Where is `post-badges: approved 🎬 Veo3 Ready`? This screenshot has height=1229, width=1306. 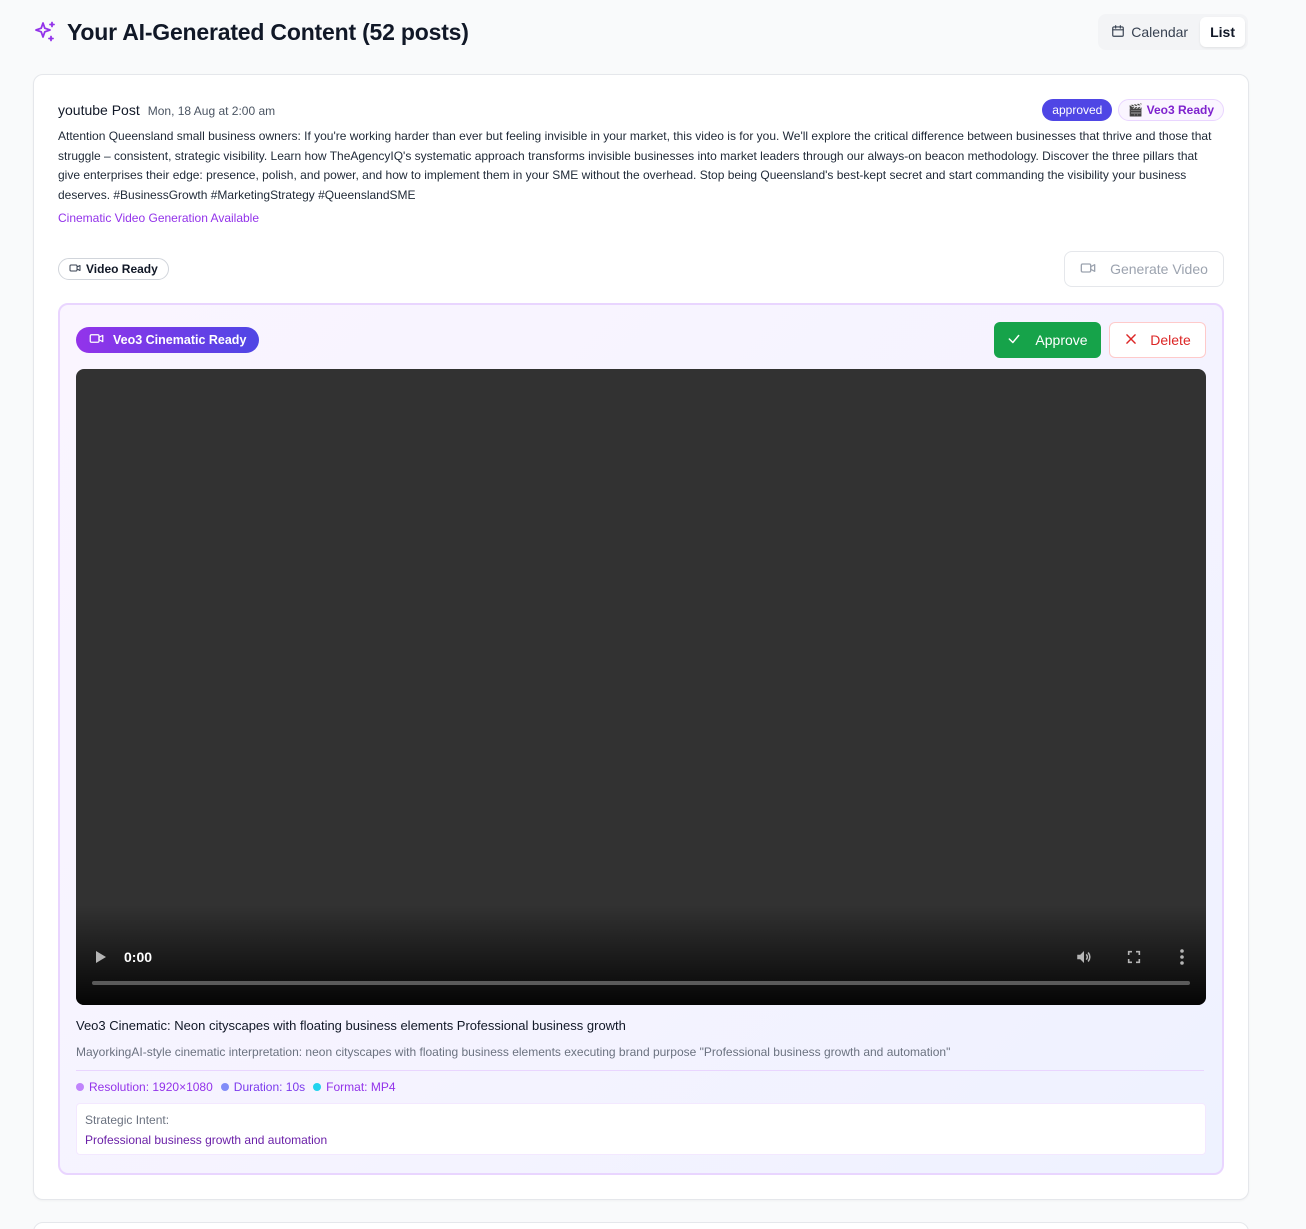 post-badges: approved 🎬 Veo3 Ready is located at coordinates (1133, 110).